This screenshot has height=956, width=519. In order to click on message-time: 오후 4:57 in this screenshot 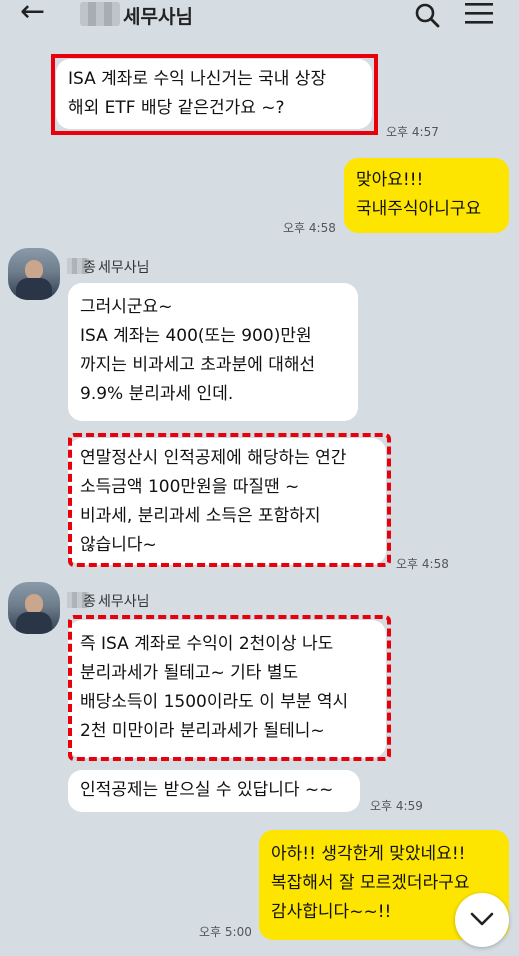, I will do `click(412, 132)`.